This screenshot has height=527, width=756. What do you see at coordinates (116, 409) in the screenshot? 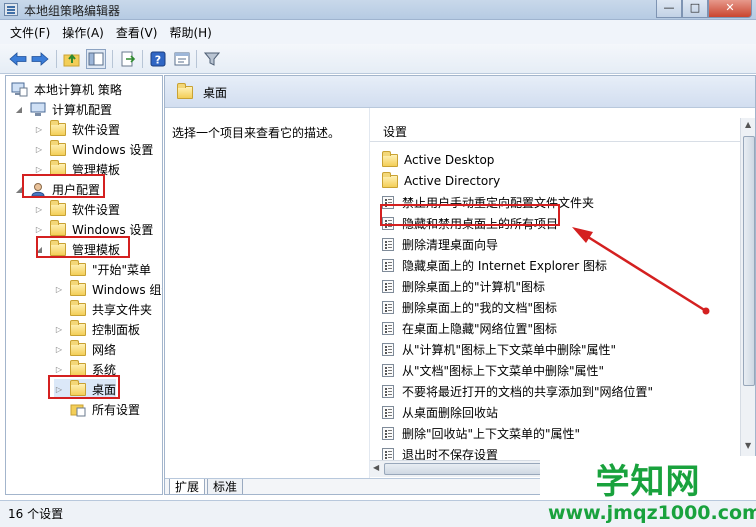
I see `tree-label: 所有设置` at bounding box center [116, 409].